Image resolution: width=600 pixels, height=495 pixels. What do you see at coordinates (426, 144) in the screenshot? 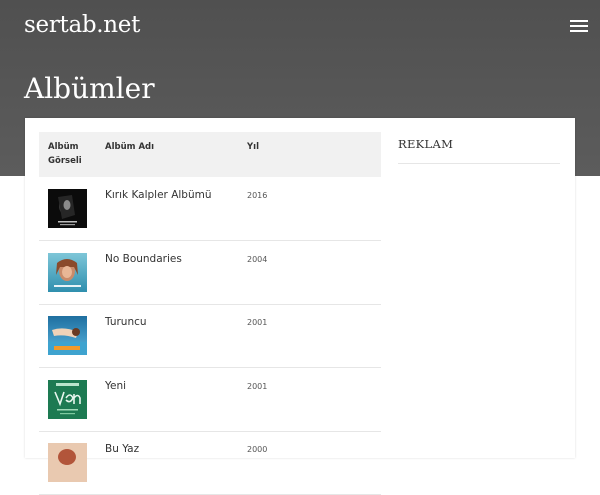
I see `ad-section-title: REKLAM` at bounding box center [426, 144].